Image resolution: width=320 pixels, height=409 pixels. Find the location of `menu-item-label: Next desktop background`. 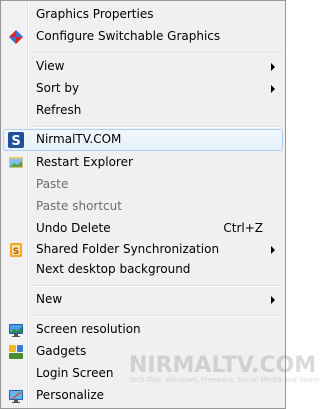

menu-item-label: Next desktop background is located at coordinates (113, 269).